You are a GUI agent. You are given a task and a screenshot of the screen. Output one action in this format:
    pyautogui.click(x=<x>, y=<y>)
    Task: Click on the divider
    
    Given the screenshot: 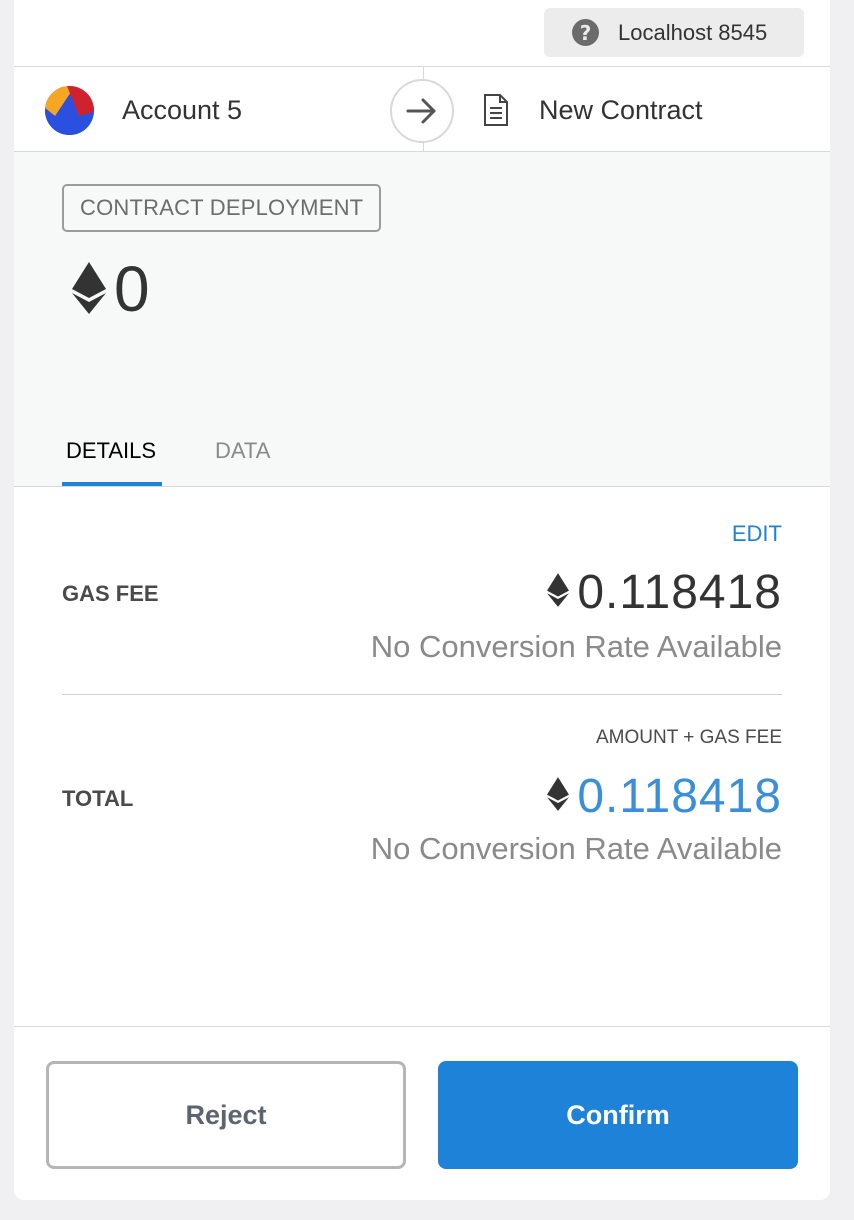 What is the action you would take?
    pyautogui.click(x=422, y=694)
    